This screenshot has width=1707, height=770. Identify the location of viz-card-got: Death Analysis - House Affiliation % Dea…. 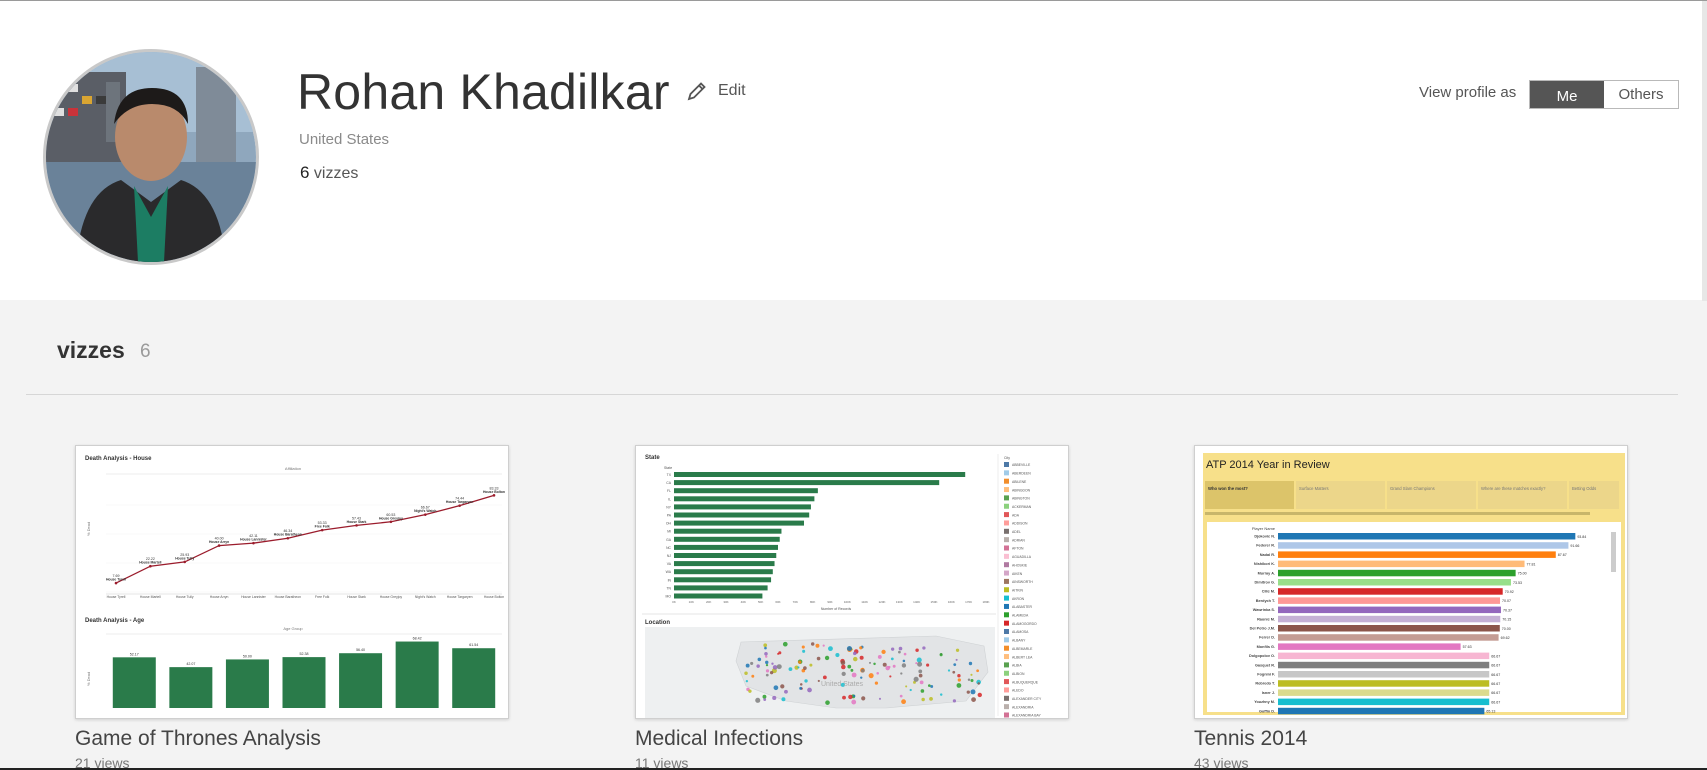
(292, 582).